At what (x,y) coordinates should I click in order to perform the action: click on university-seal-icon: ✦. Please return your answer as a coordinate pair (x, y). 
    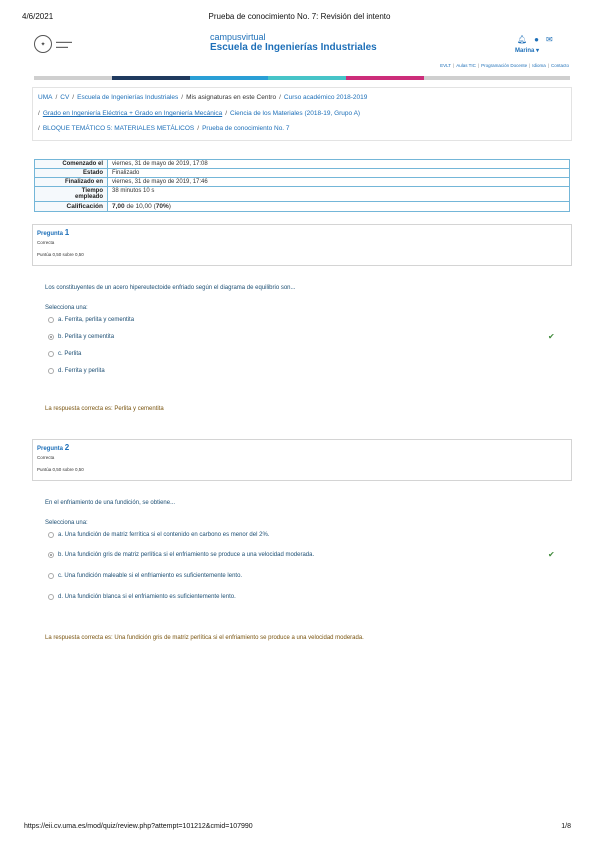
    Looking at the image, I should click on (43, 44).